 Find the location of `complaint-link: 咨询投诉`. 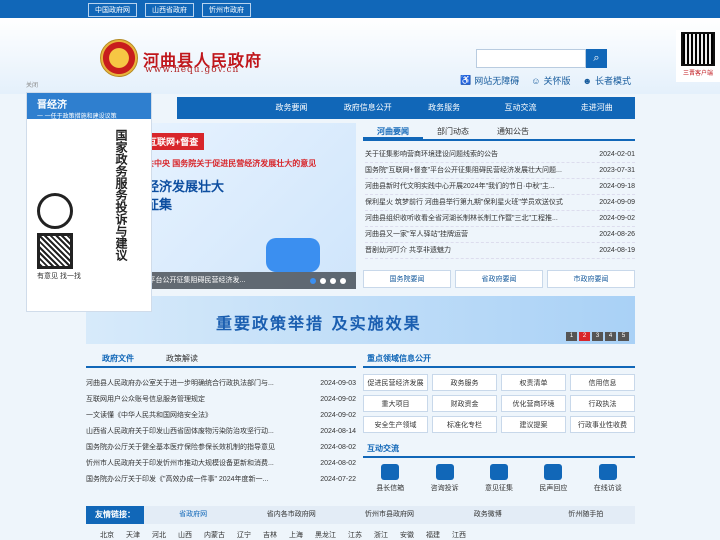

complaint-link: 咨询投诉 is located at coordinates (445, 478).